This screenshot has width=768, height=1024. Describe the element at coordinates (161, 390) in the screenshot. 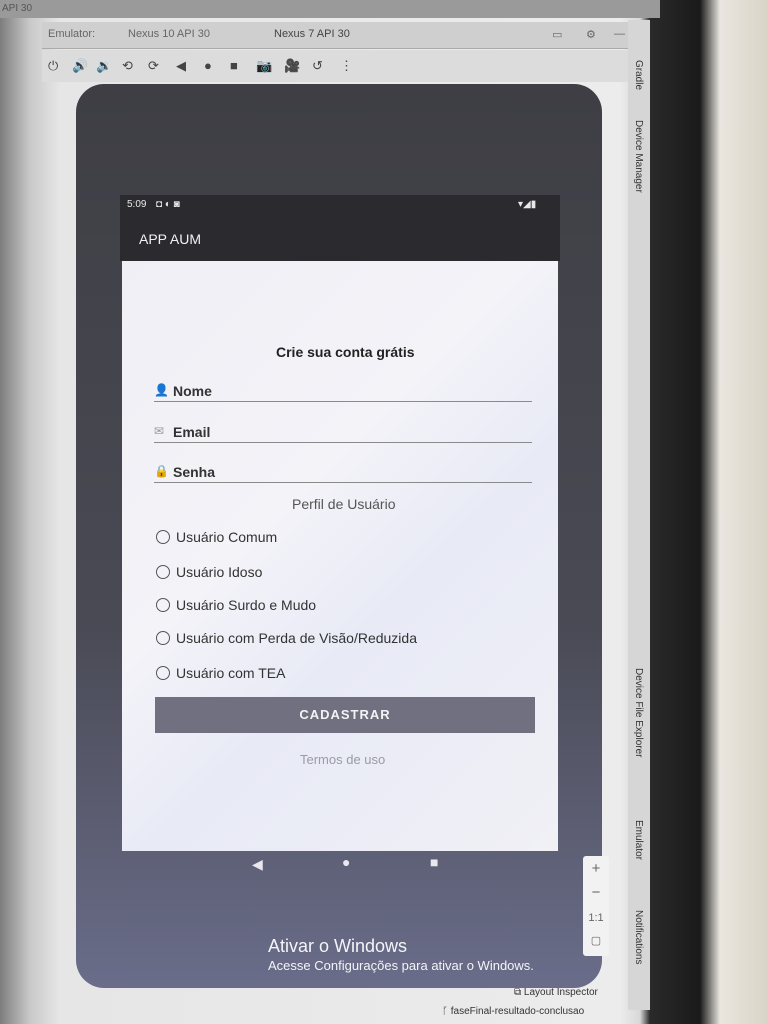

I see `person-icon: 👤` at that location.